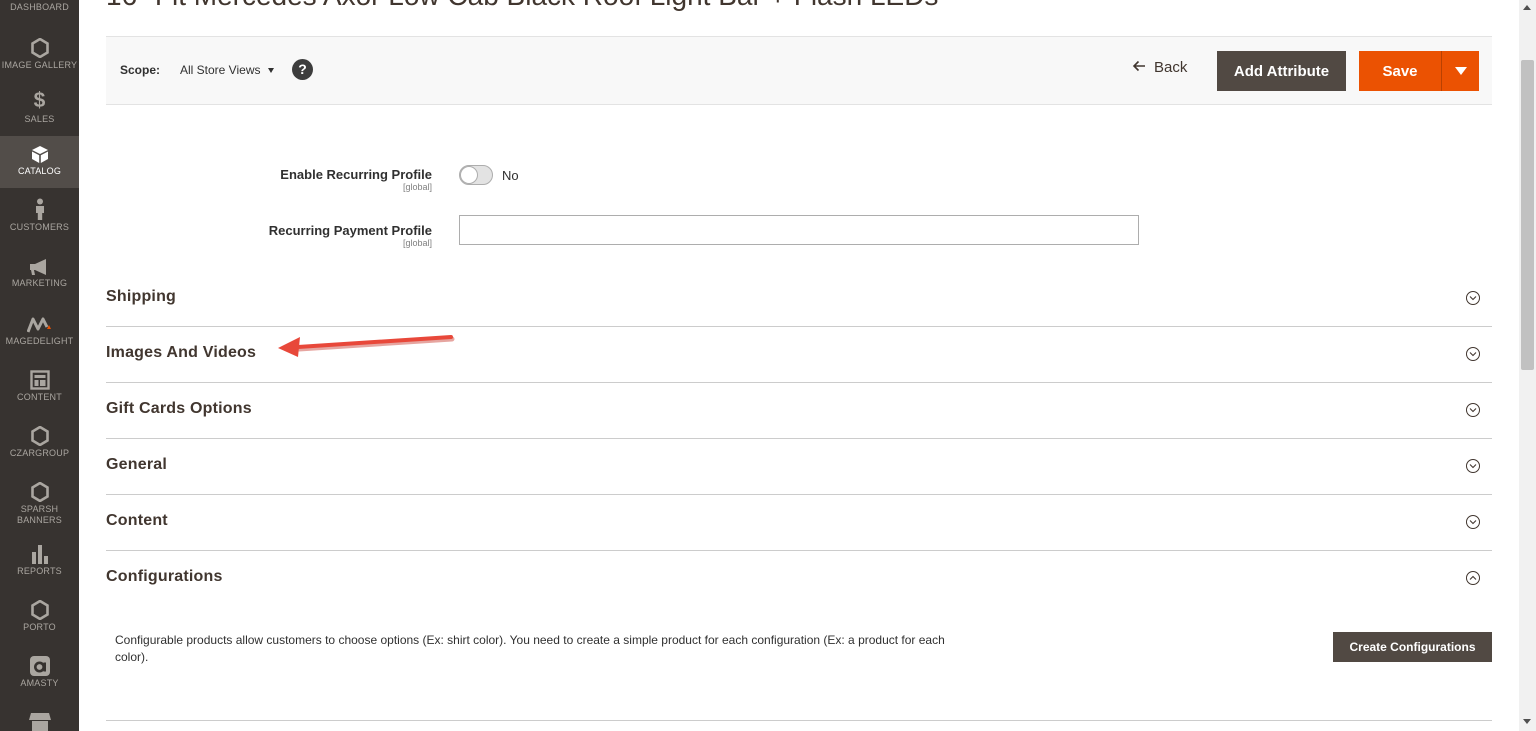  What do you see at coordinates (39, 65) in the screenshot?
I see `nav-label-image-gallery: IMAGE GALLERY` at bounding box center [39, 65].